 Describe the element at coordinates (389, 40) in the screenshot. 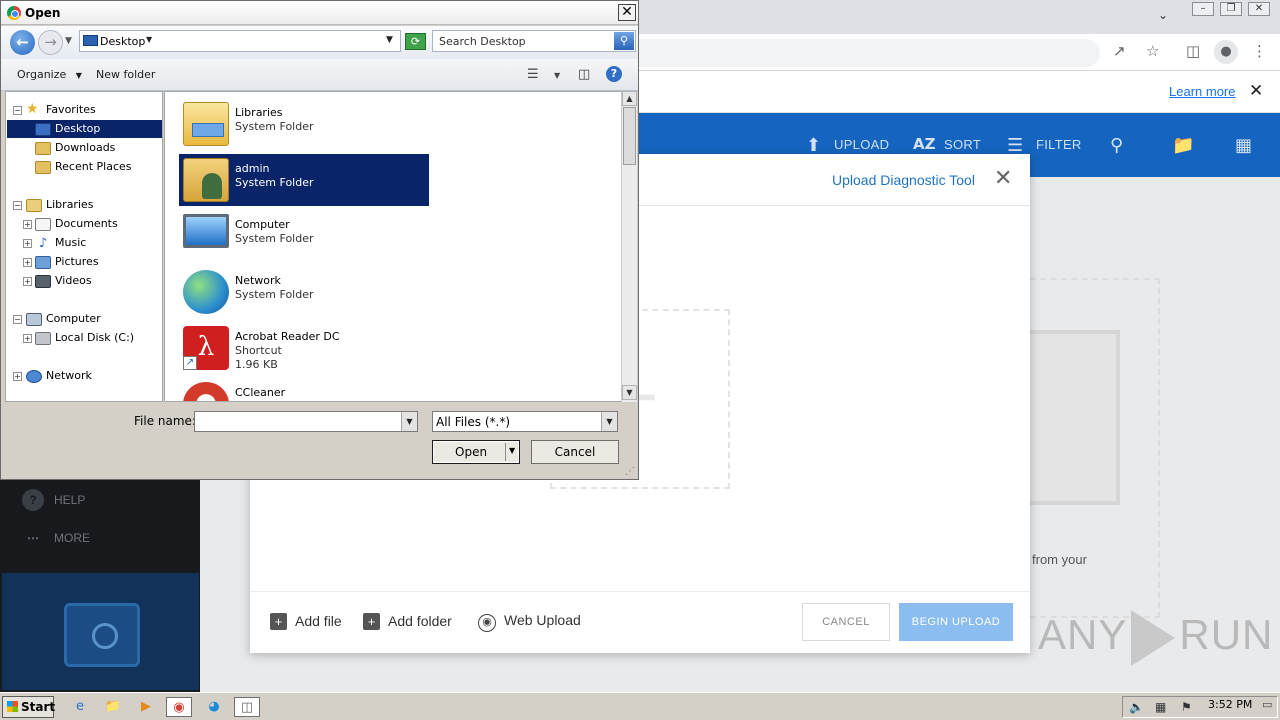

I see `path-history-dropdown-icon: ▼` at that location.